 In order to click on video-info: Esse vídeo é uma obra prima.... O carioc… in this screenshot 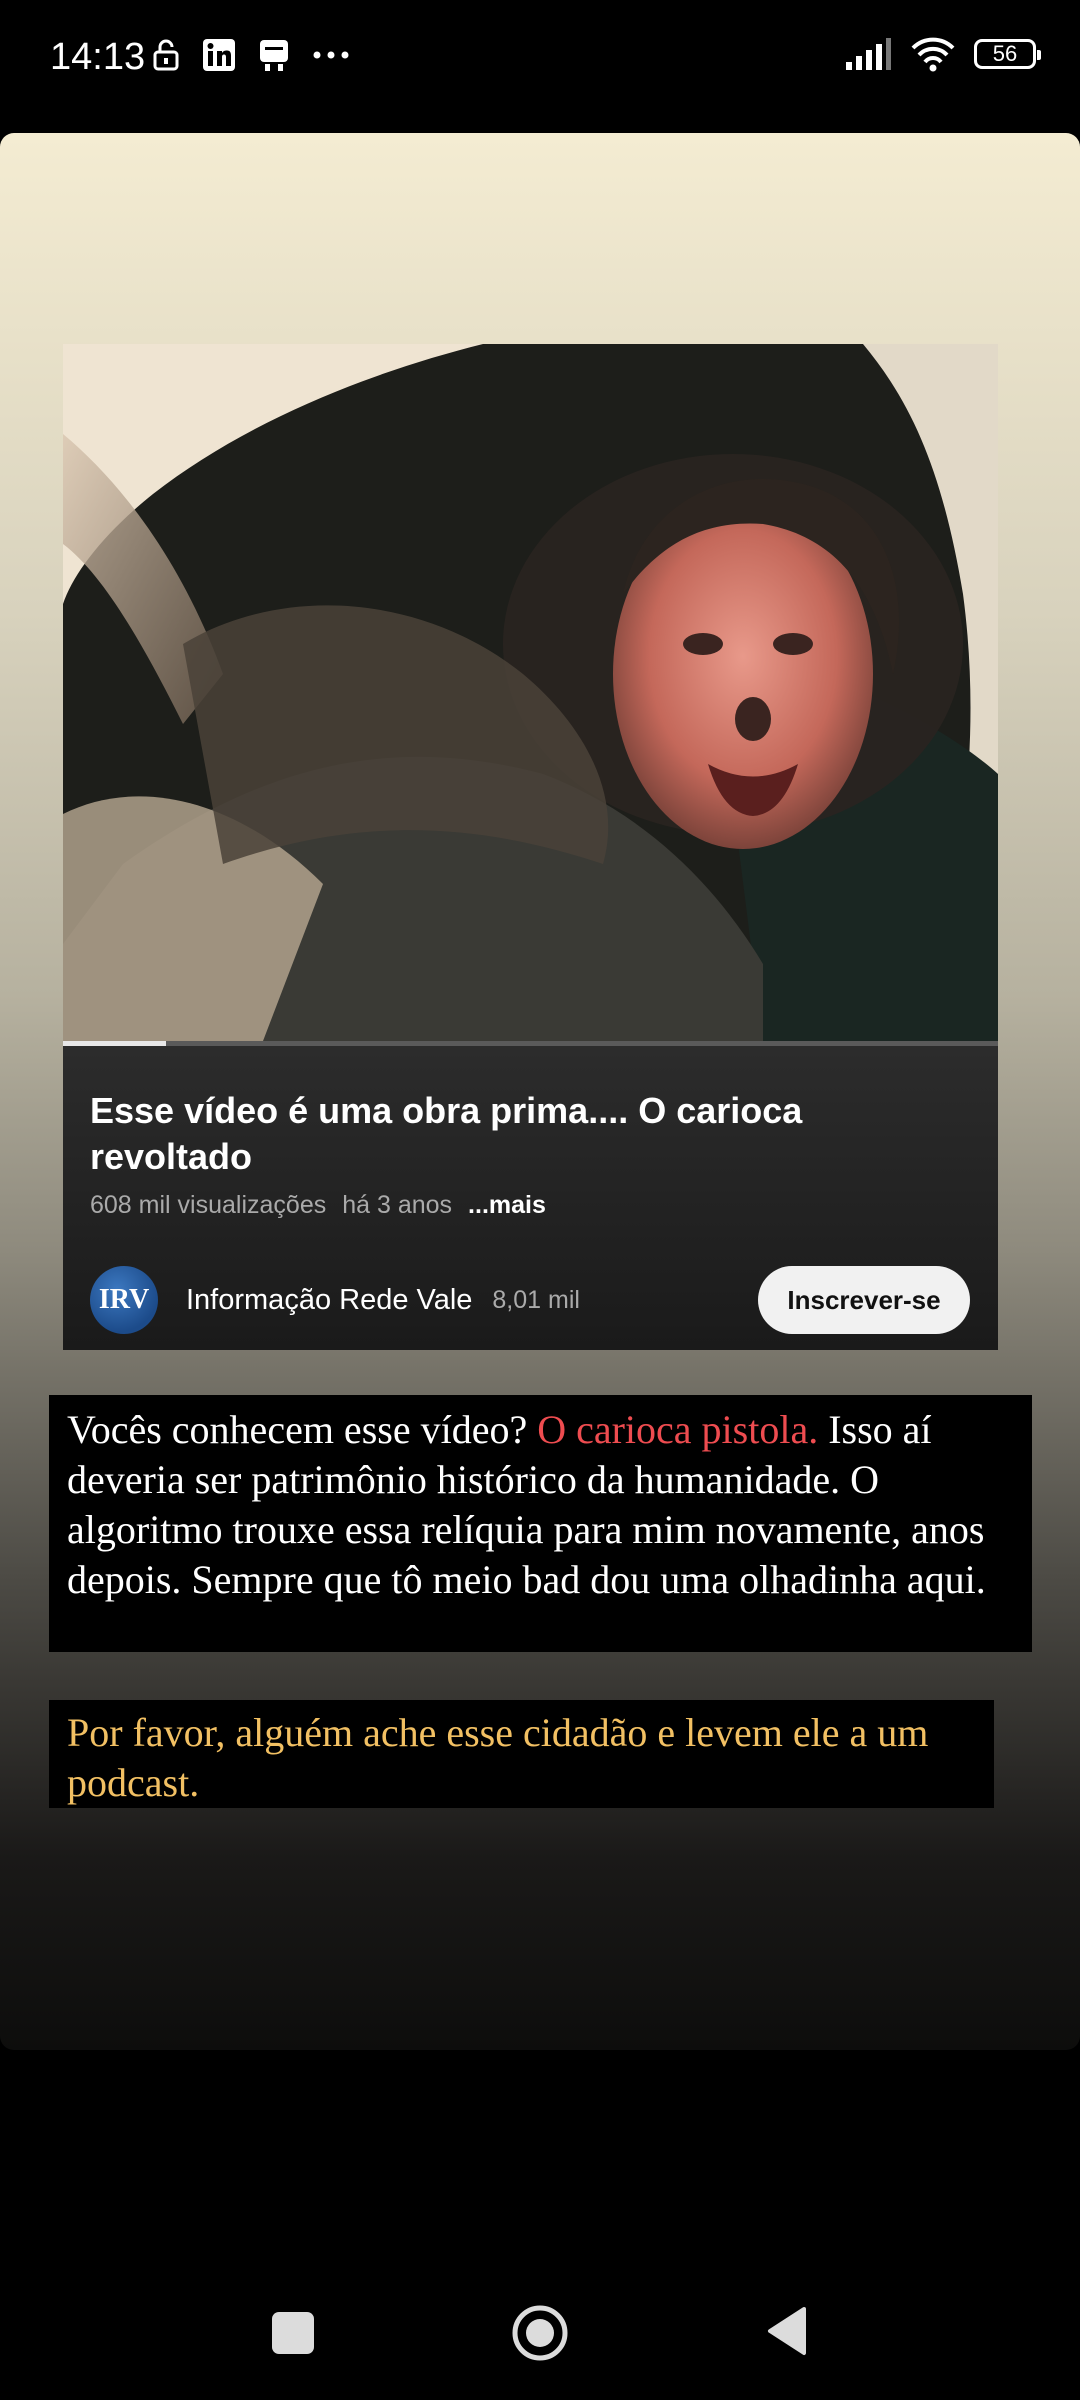, I will do `click(530, 1198)`.